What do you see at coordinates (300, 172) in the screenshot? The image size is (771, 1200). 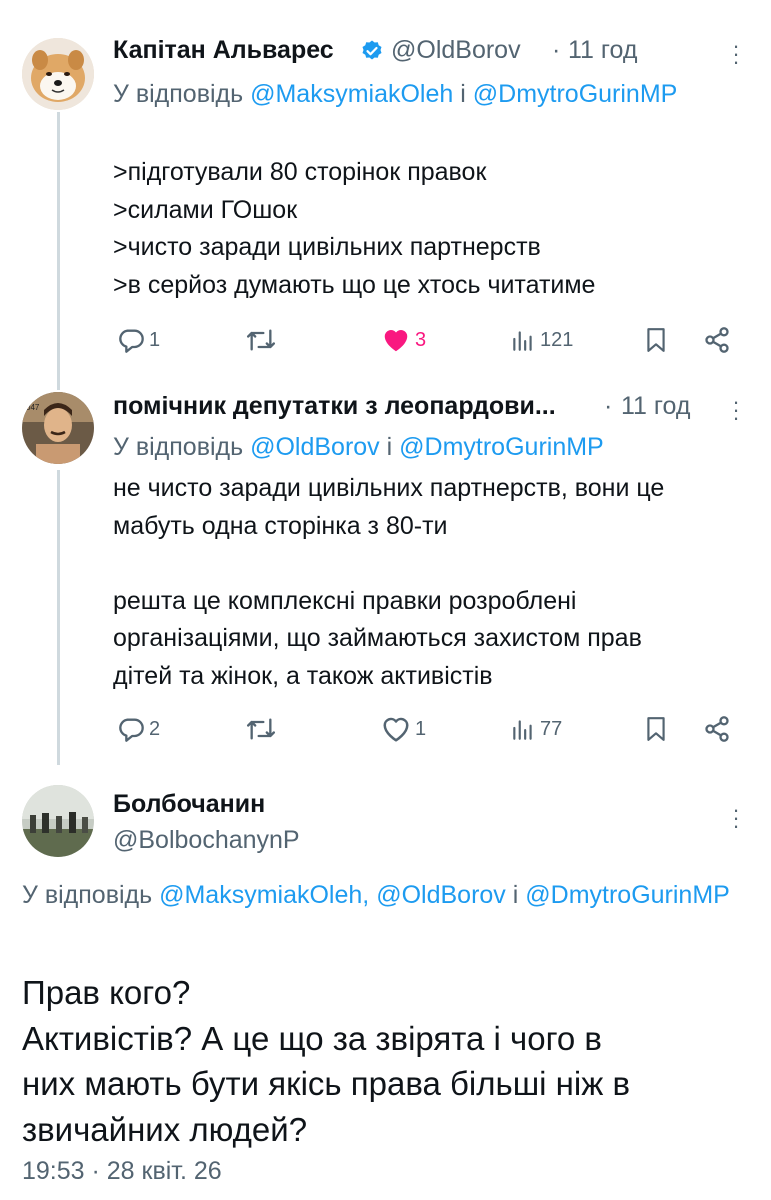 I see `tweet-text-line: >підготували 80 сторінок правок` at bounding box center [300, 172].